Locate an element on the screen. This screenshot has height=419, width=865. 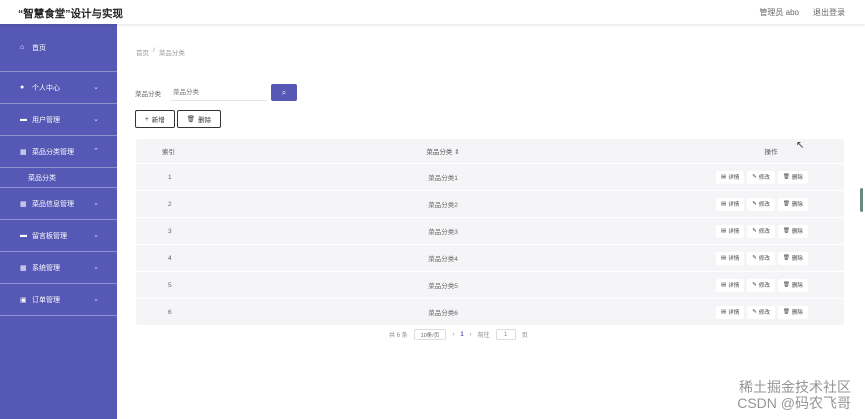
top-bar: “智慧食堂”设计与实现 管理员 abo 退出登录 is located at coordinates (432, 12).